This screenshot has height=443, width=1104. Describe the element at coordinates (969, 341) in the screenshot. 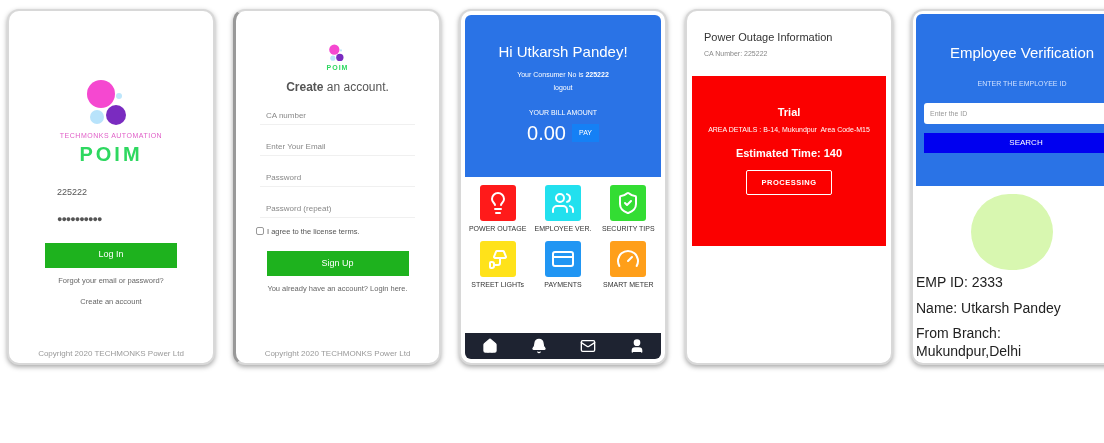

I see `employee-branch-text: From Branch: Mukundpur,Delhi` at that location.